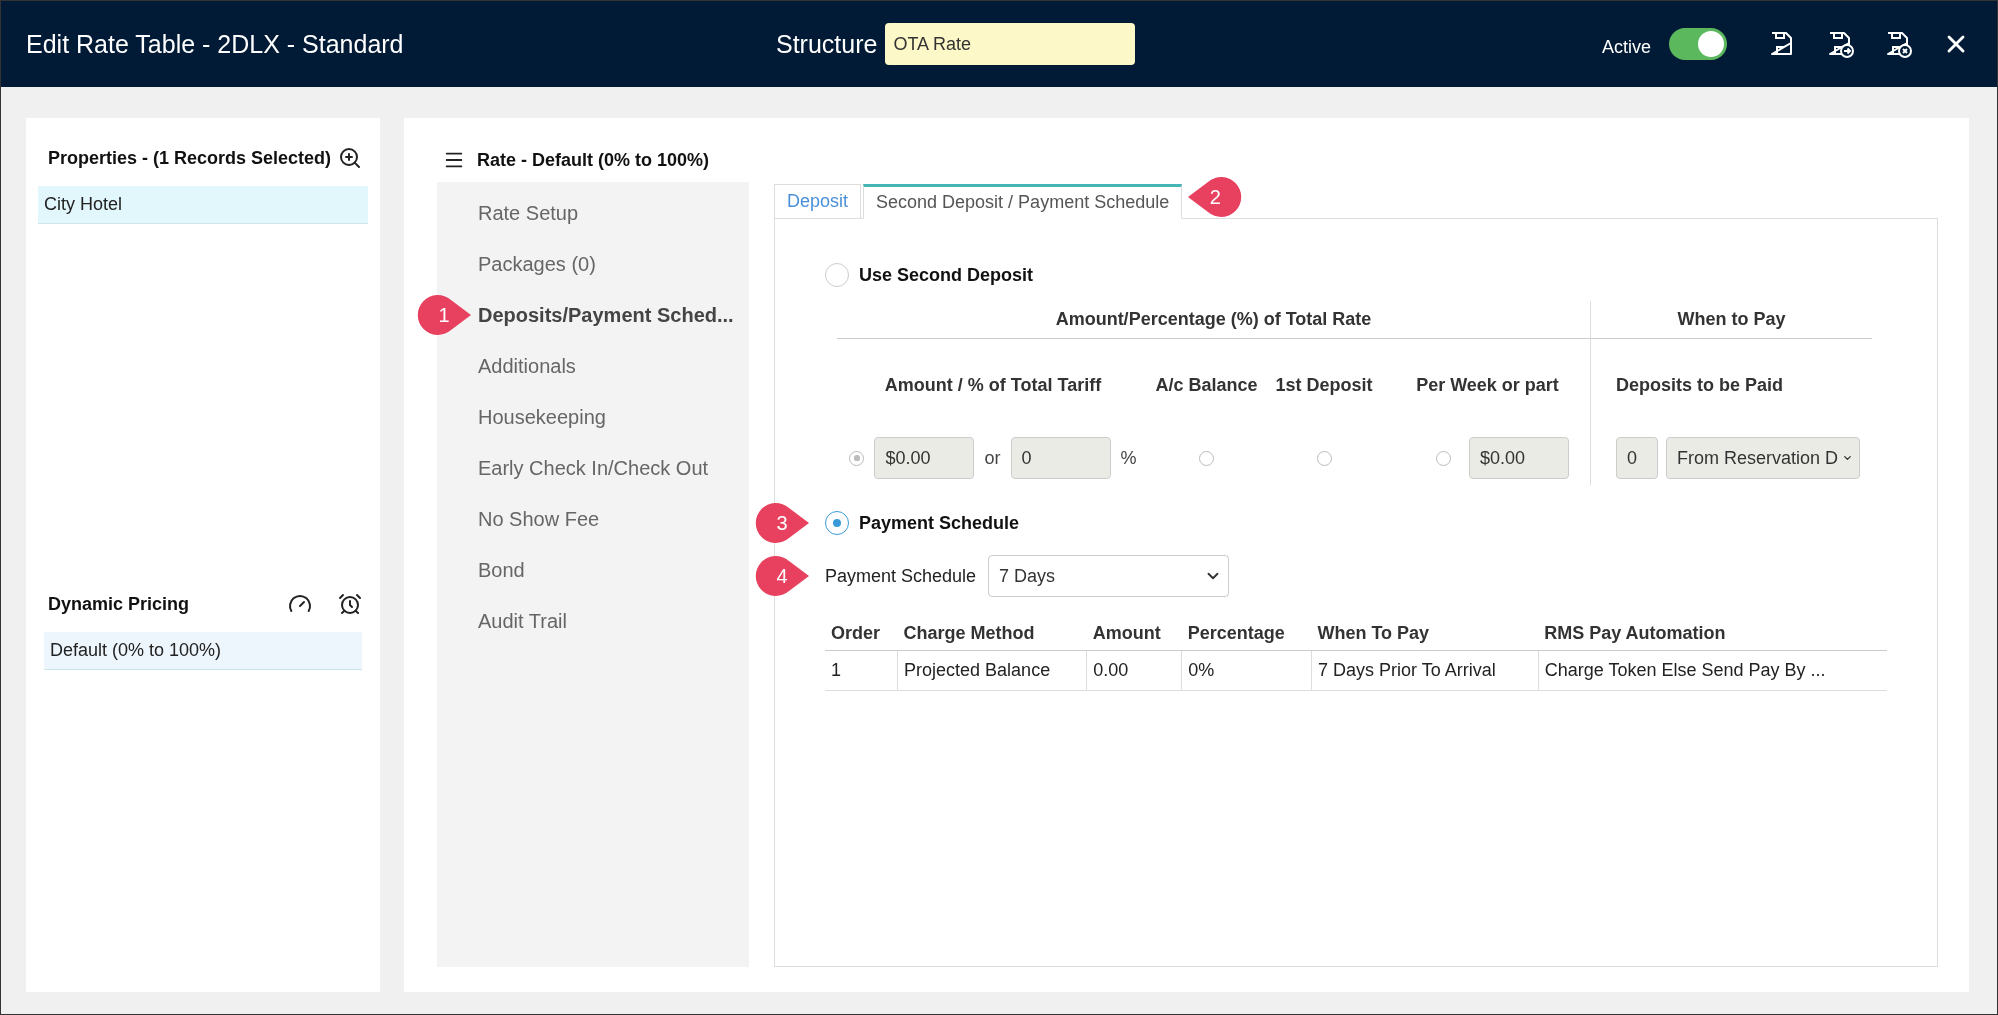 This screenshot has width=1998, height=1015. I want to click on column-header: Charge Method, so click(992, 634).